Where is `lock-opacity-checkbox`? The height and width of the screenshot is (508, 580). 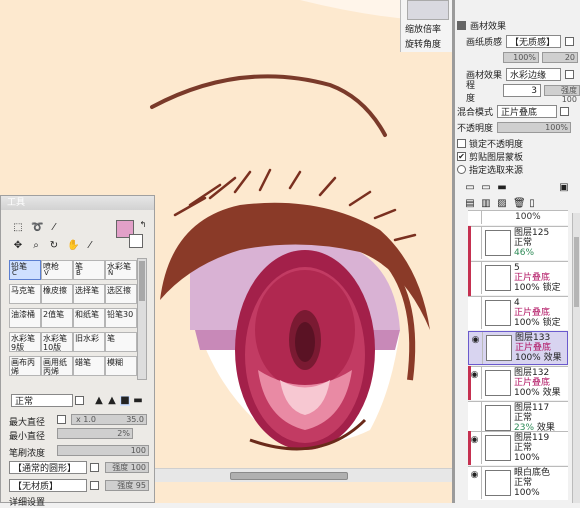 lock-opacity-checkbox is located at coordinates (461, 143).